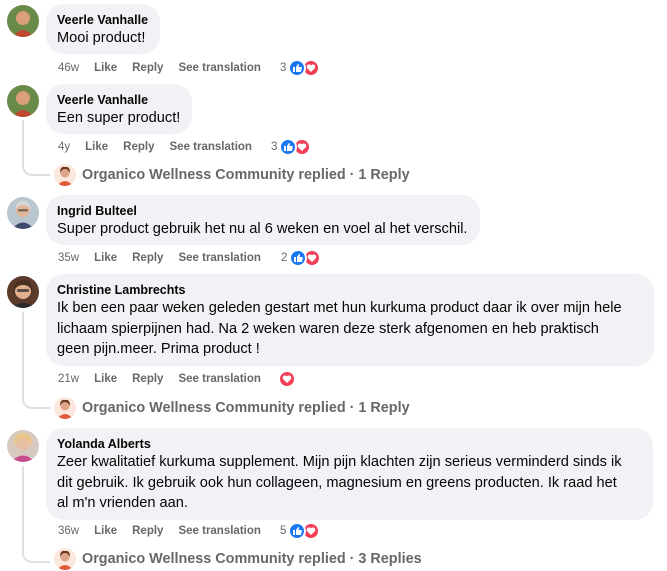 The width and height of the screenshot is (667, 571). Describe the element at coordinates (349, 444) in the screenshot. I see `comment-author: Yolanda Alberts` at that location.